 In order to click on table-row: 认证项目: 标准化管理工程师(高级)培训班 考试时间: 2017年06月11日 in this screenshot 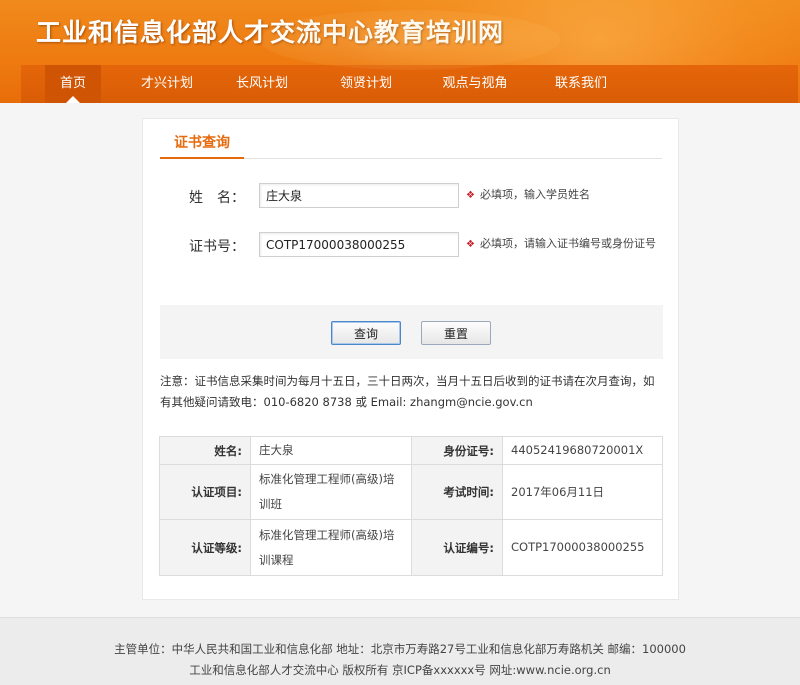, I will do `click(411, 492)`.